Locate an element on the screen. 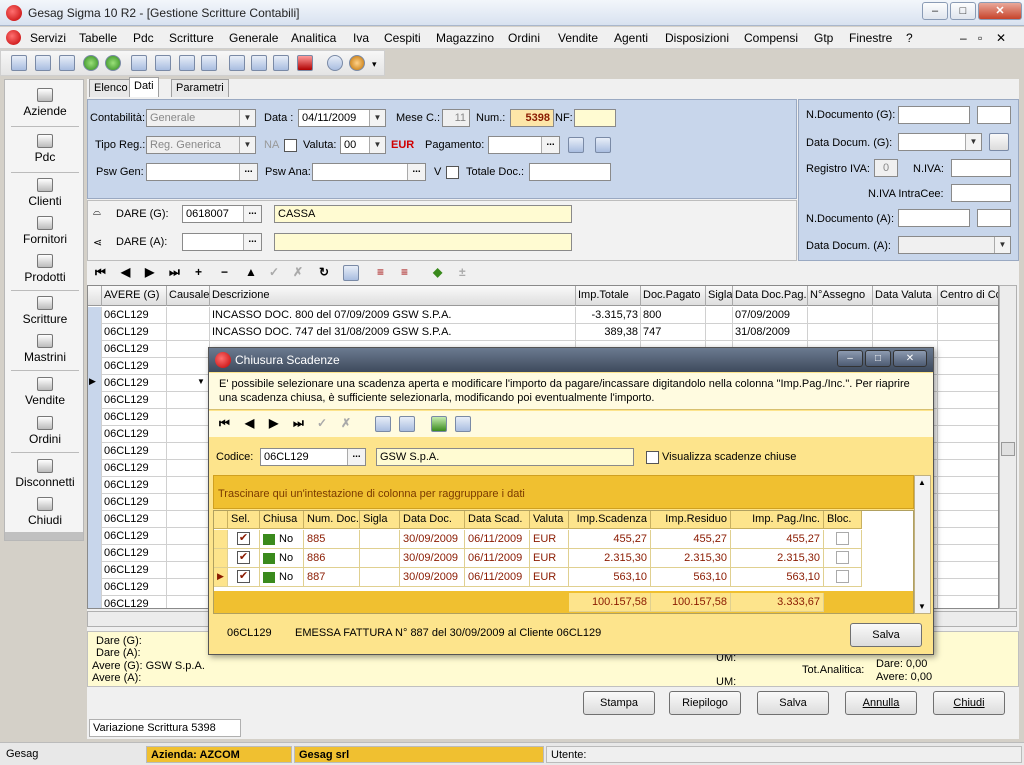 This screenshot has width=1024, height=765. menu-cespiti: Cespiti is located at coordinates (402, 38).